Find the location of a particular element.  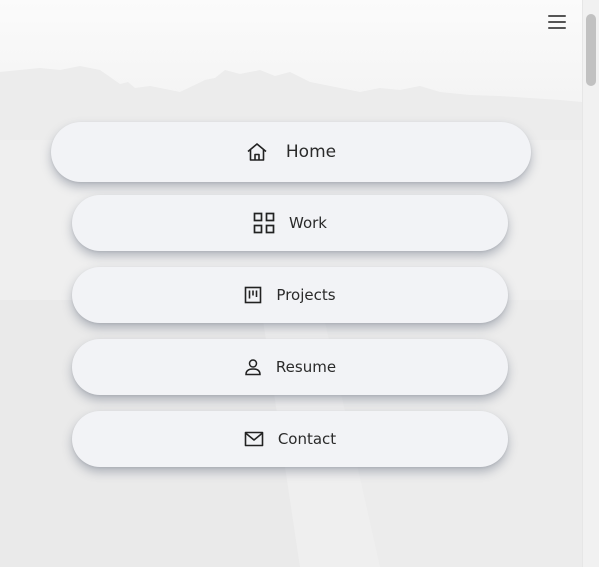

nav-button-contact: Contact is located at coordinates (290, 439).